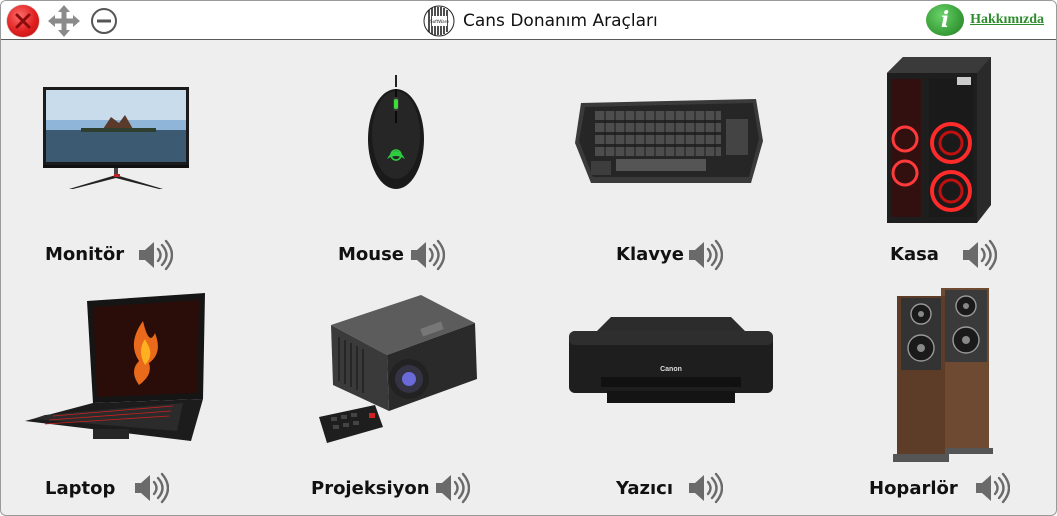  What do you see at coordinates (115, 370) in the screenshot?
I see `laptop-image` at bounding box center [115, 370].